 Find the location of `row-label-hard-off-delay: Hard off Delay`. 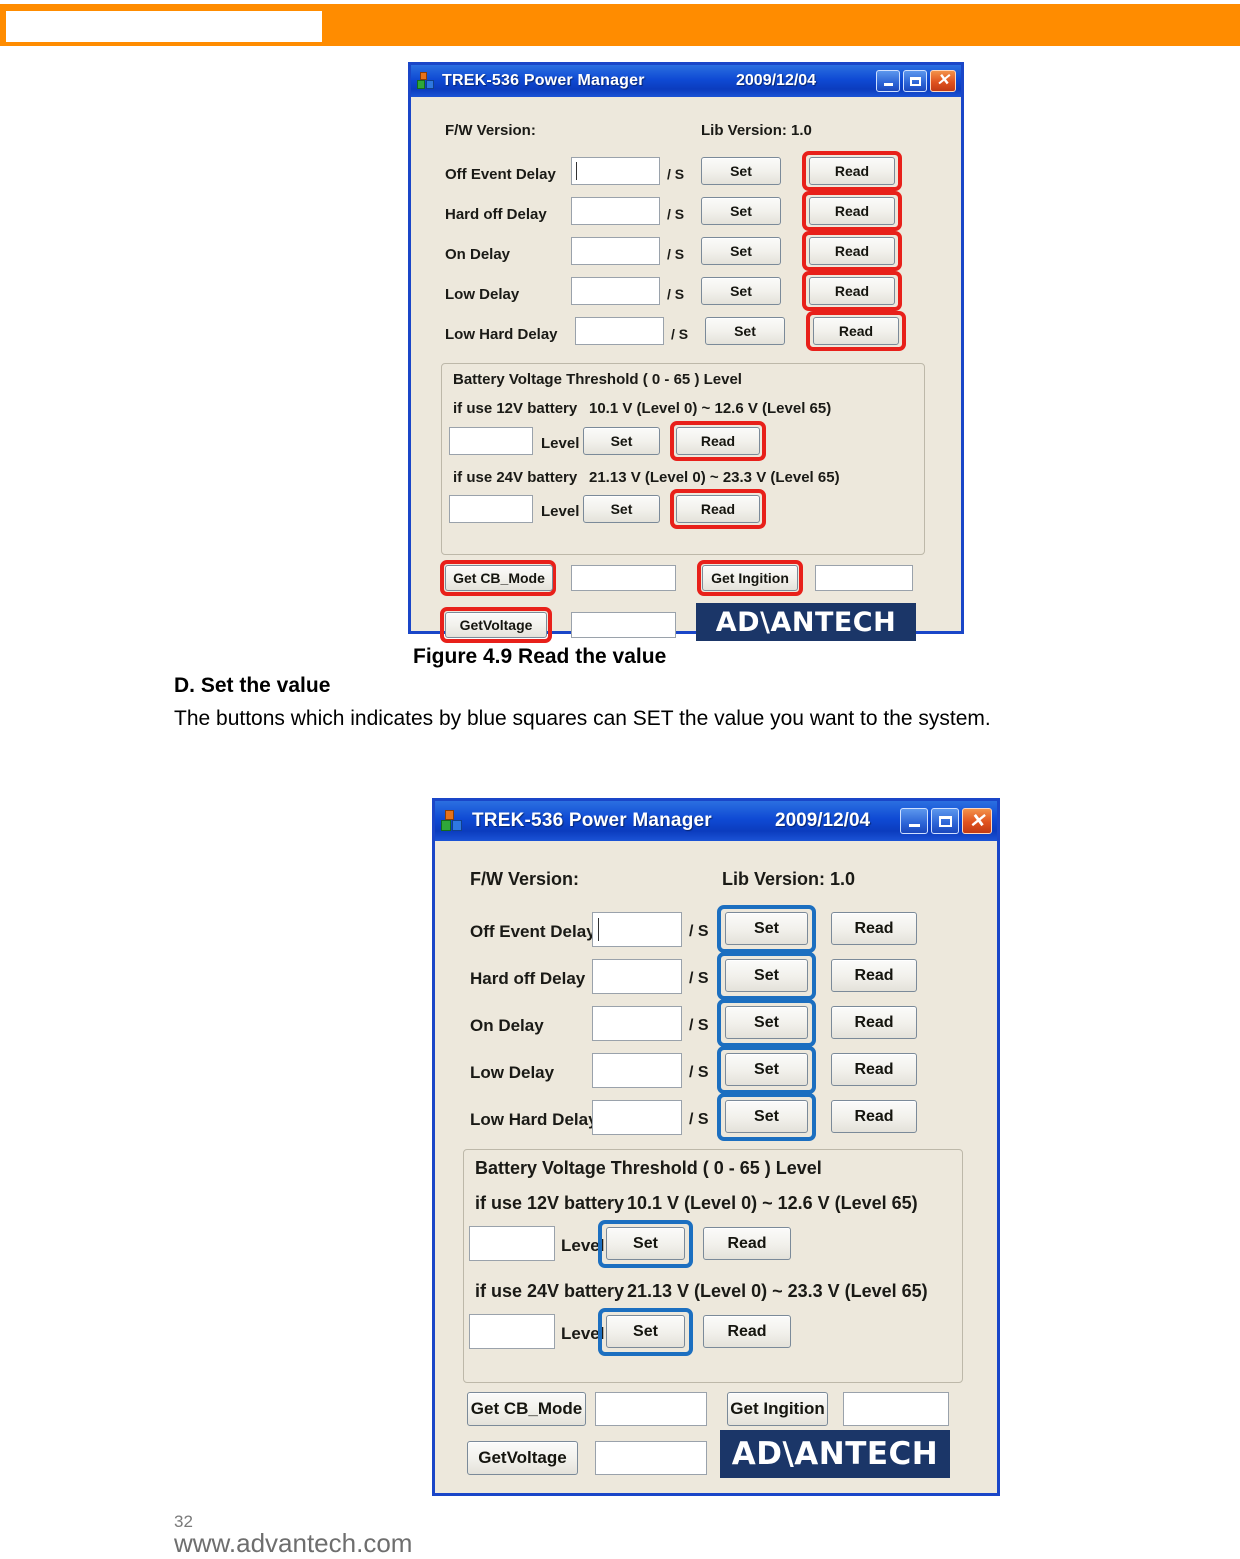

row-label-hard-off-delay: Hard off Delay is located at coordinates (496, 214).